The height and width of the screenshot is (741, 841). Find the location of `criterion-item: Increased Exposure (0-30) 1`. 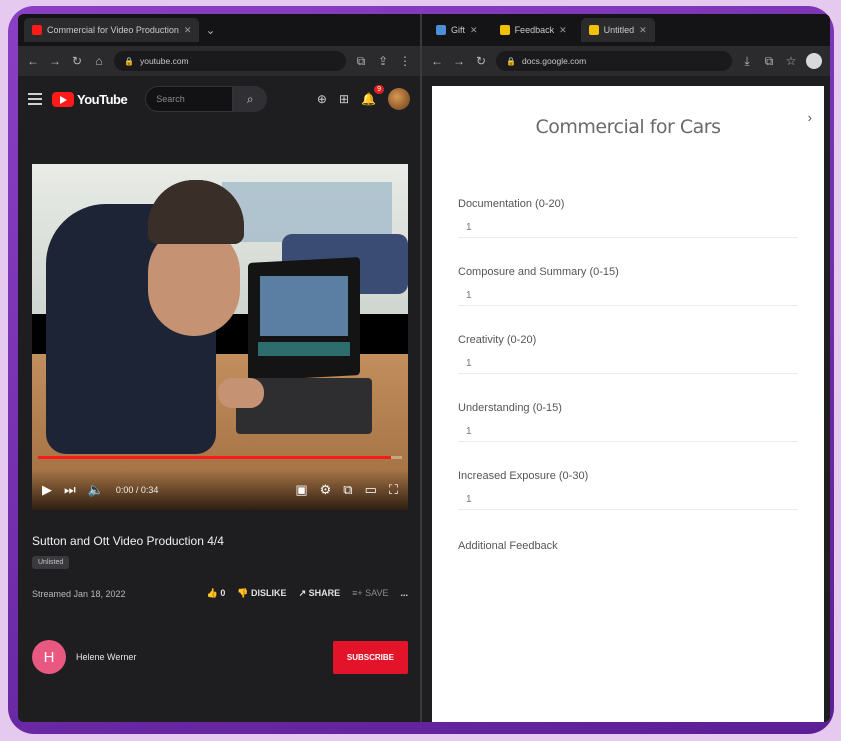

criterion-item: Increased Exposure (0-30) 1 is located at coordinates (641, 504).